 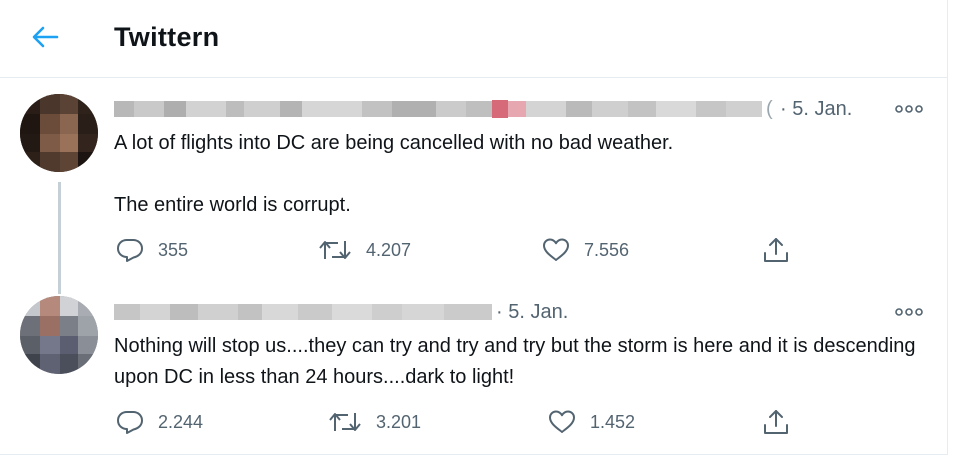 What do you see at coordinates (769, 109) in the screenshot?
I see `tweet-handle-fragment: (` at bounding box center [769, 109].